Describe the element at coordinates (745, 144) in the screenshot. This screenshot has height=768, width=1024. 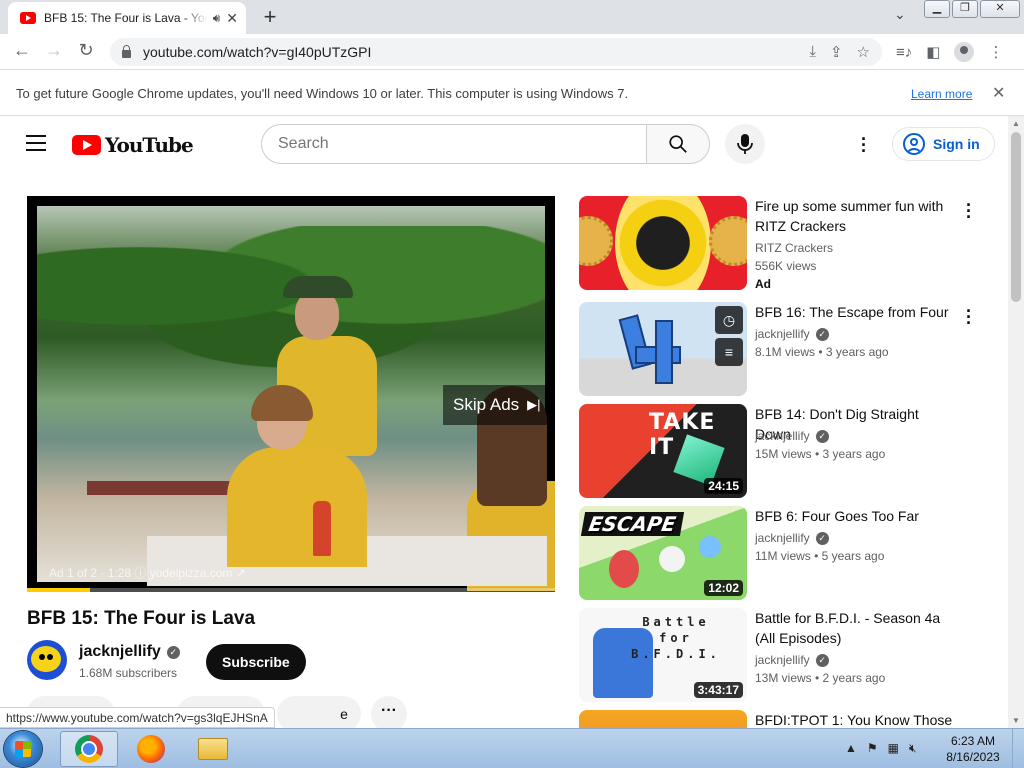
I see `voice-search-button` at that location.